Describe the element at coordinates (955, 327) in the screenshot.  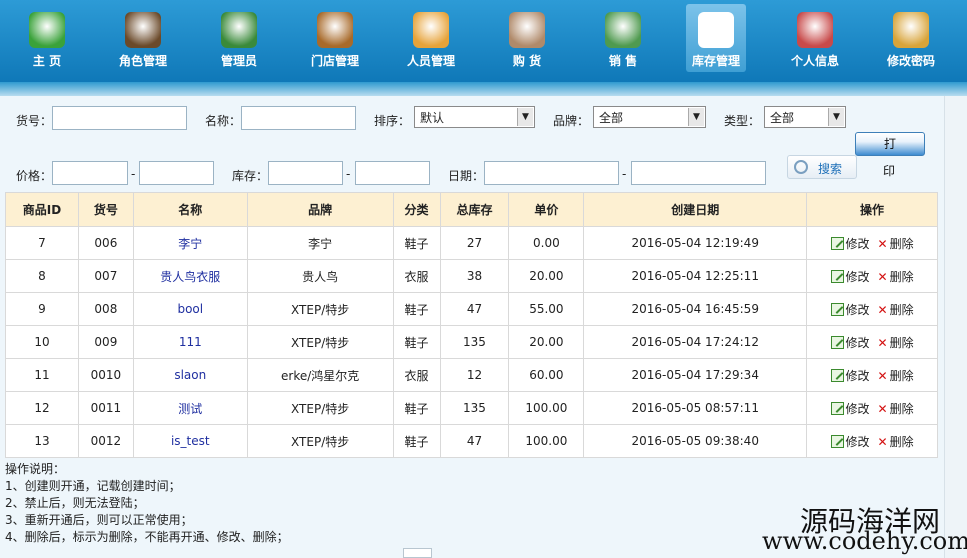
I see `vertical-scrollbar` at that location.